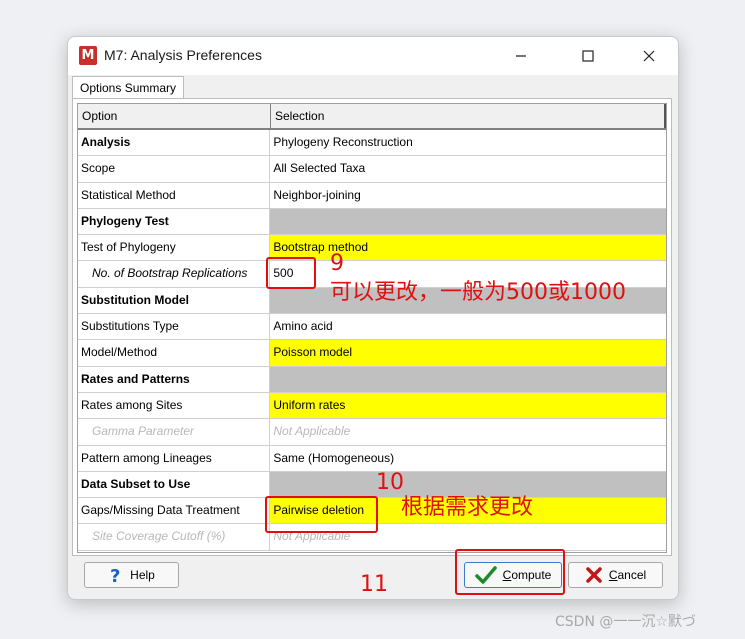 This screenshot has height=639, width=745. Describe the element at coordinates (372, 485) in the screenshot. I see `table-row: Data Subset to Use` at that location.